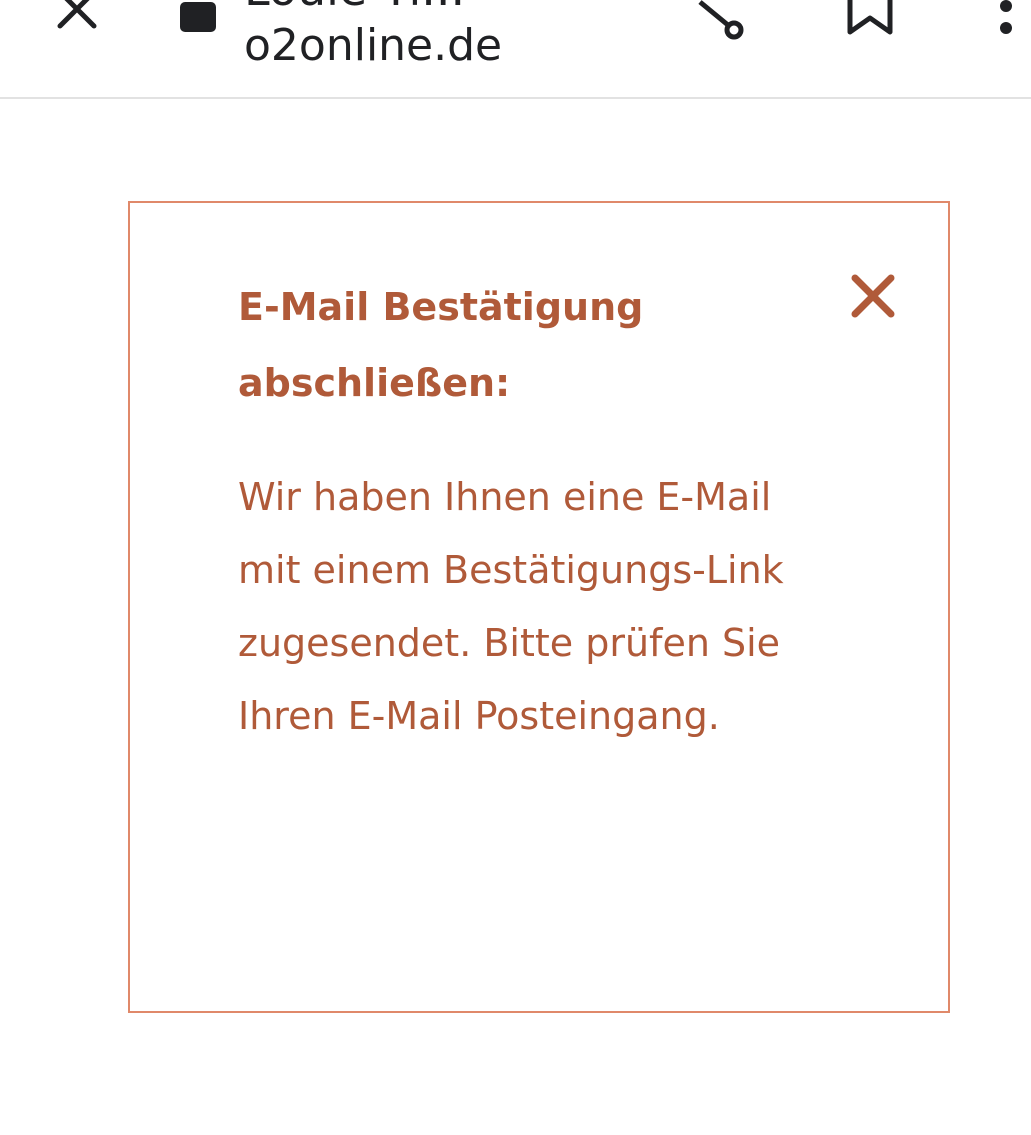 The height and width of the screenshot is (1135, 1031). I want to click on lock-icon, so click(198, 16).